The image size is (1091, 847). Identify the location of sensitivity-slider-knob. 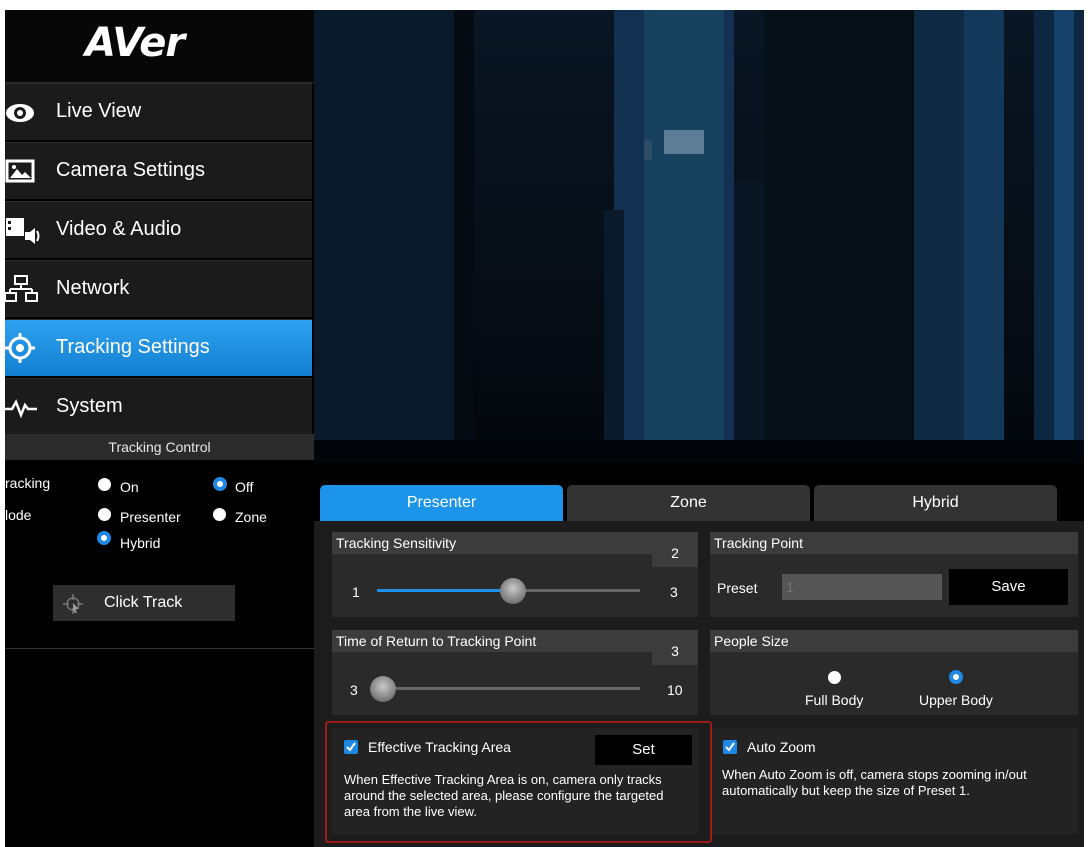
(513, 591).